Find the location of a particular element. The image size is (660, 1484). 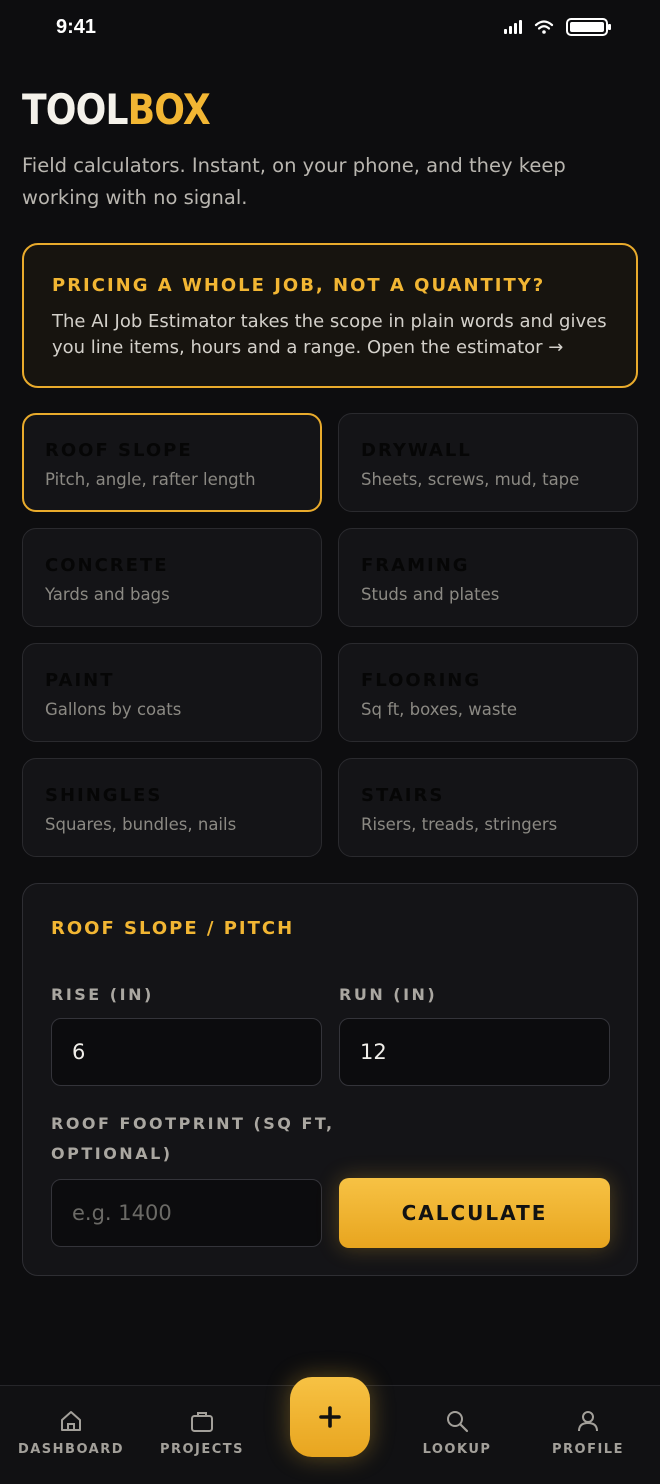

tab-label: LOOKUP is located at coordinates (457, 1449).